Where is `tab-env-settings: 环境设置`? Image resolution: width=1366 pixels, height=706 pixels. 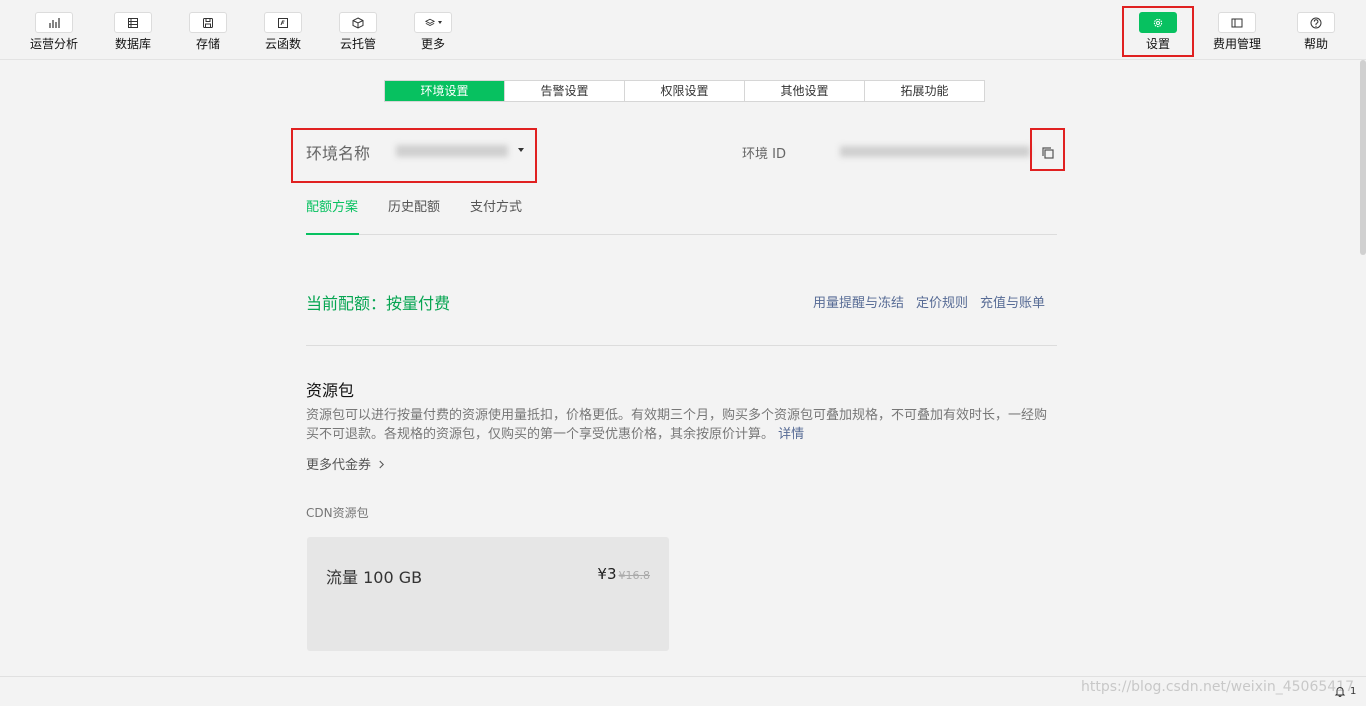
tab-env-settings: 环境设置 is located at coordinates (445, 91).